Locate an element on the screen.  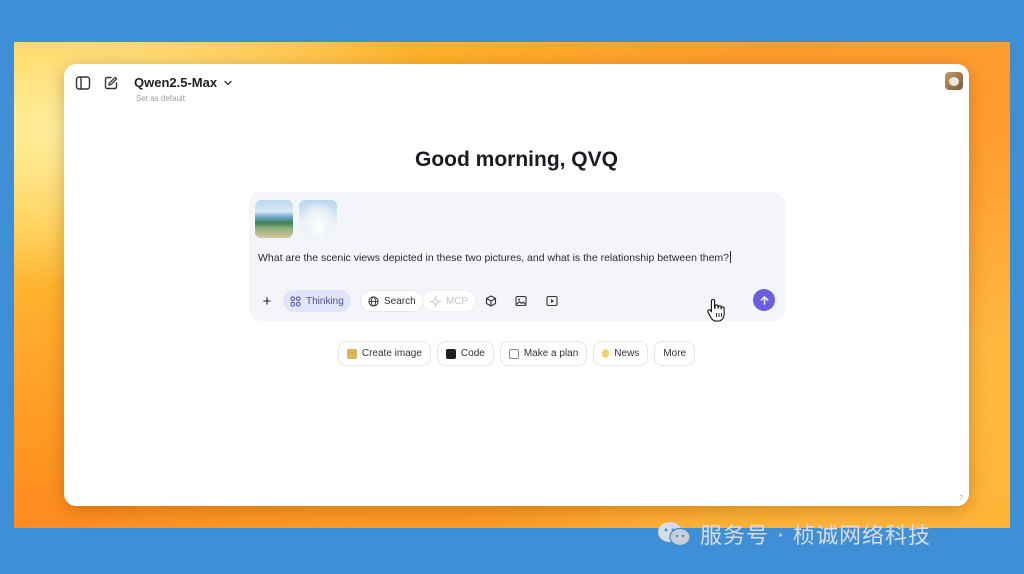
video-tool-button is located at coordinates (552, 301).